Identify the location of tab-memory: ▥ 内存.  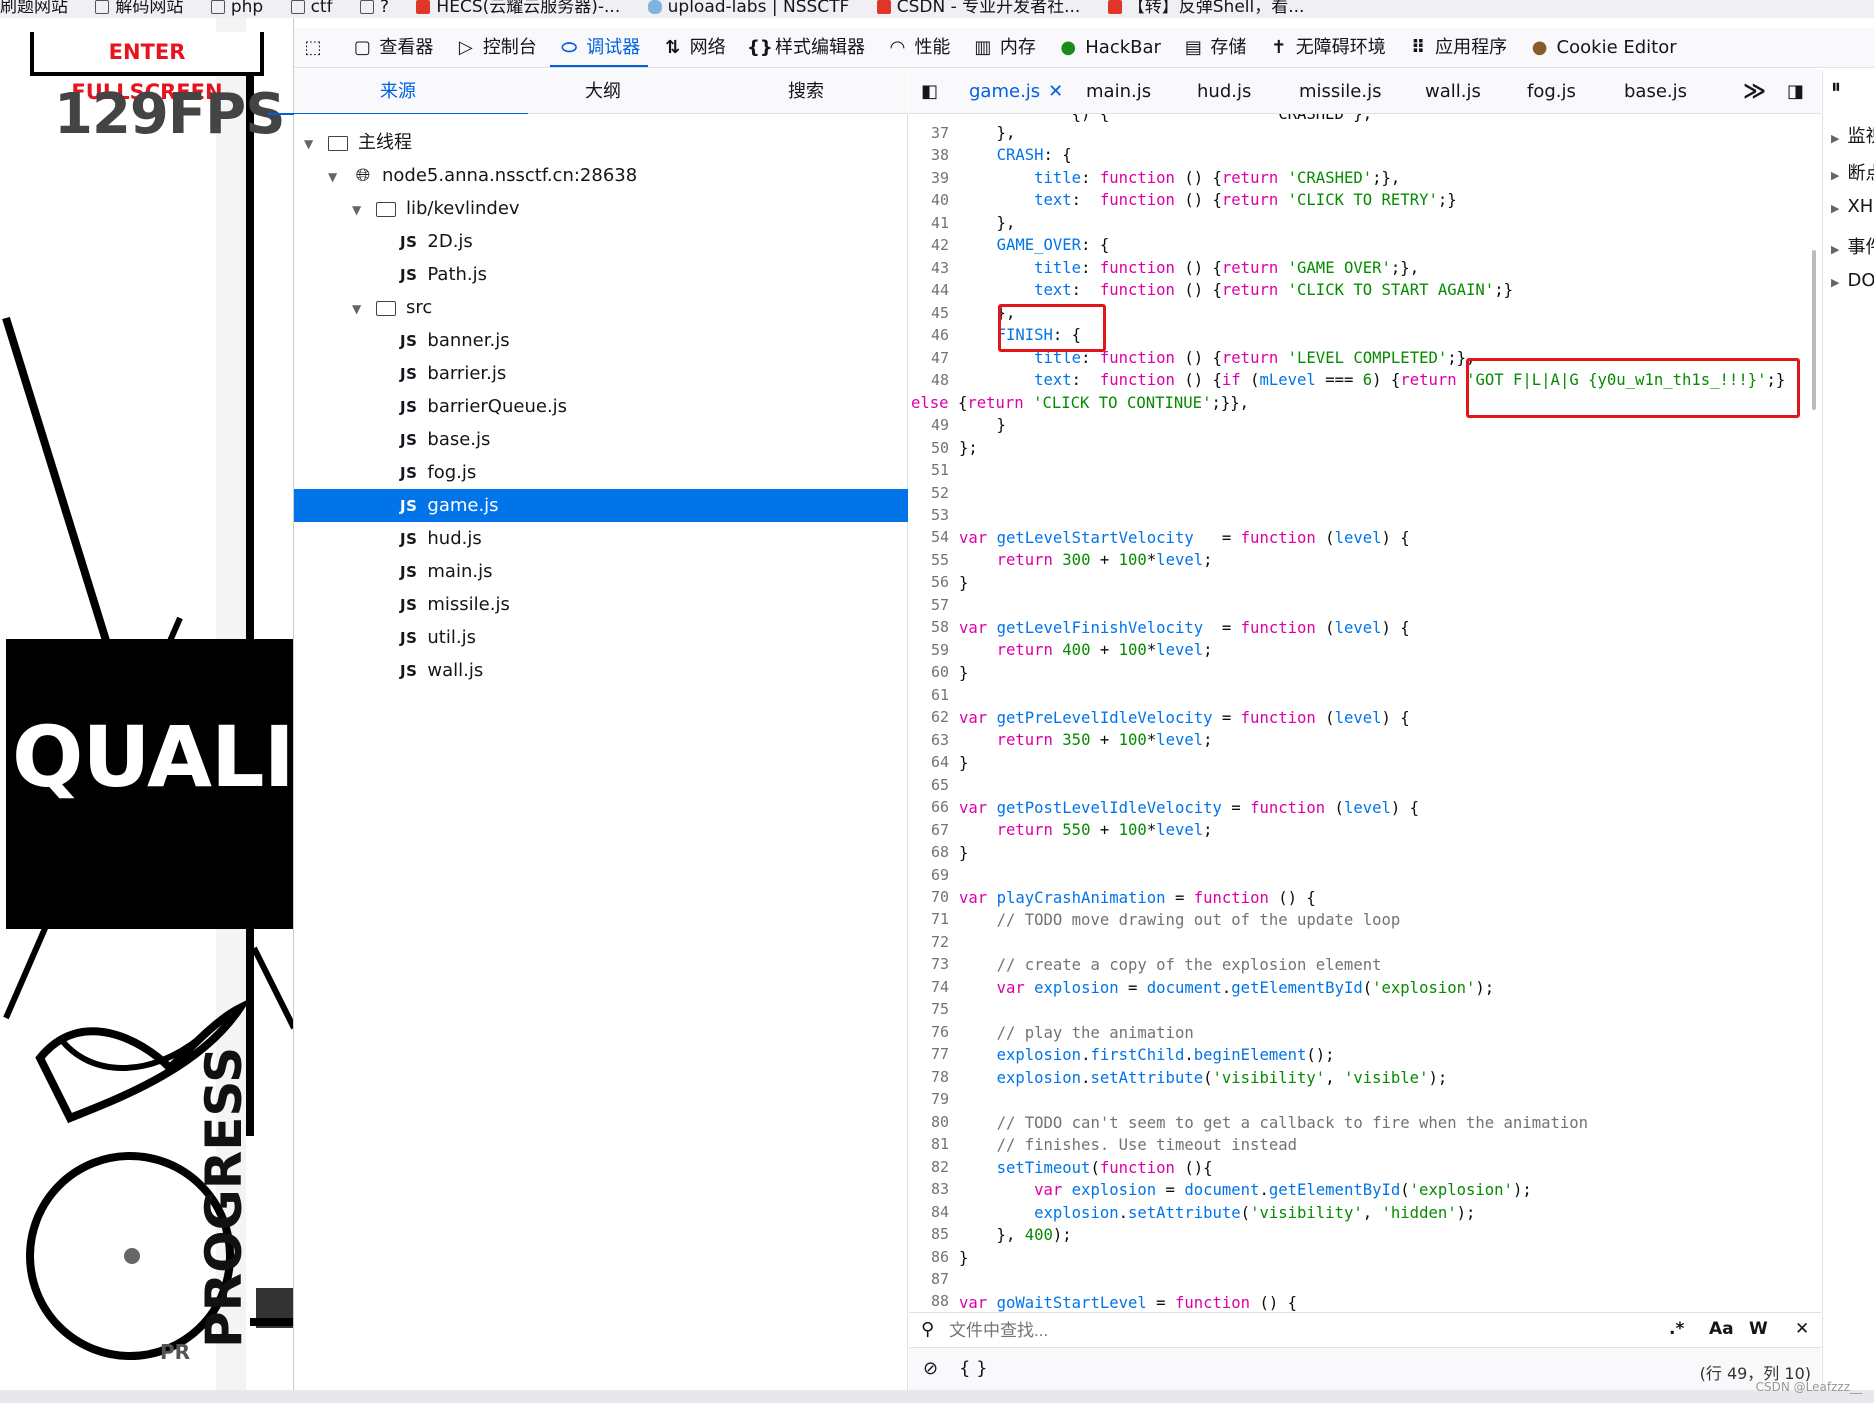
(1004, 47).